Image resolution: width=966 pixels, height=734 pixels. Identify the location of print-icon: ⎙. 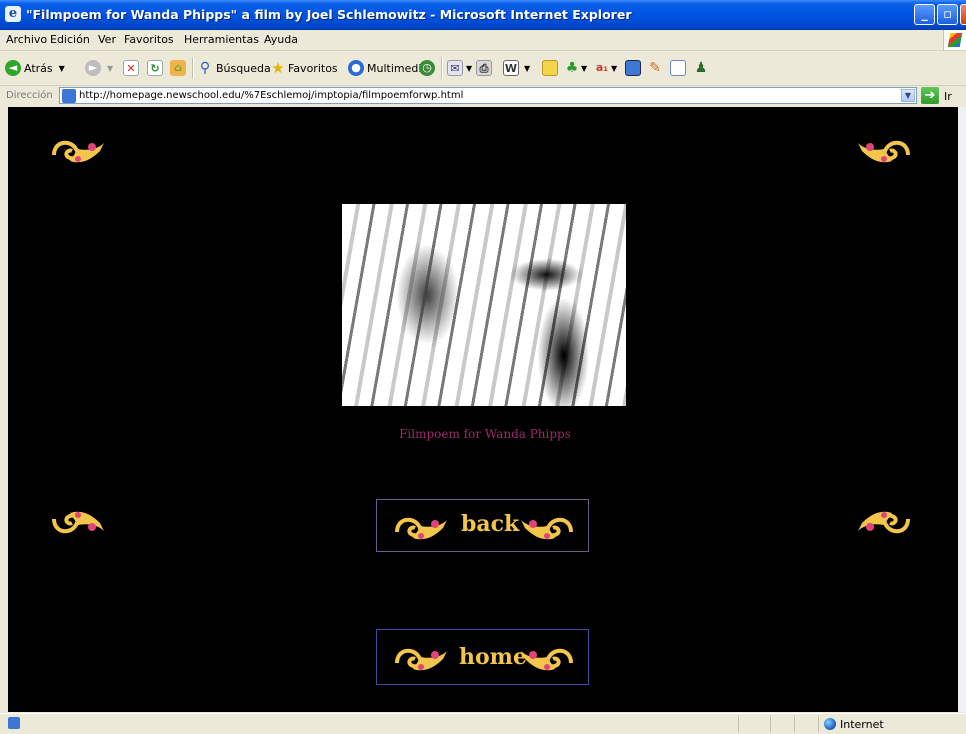
(484, 68).